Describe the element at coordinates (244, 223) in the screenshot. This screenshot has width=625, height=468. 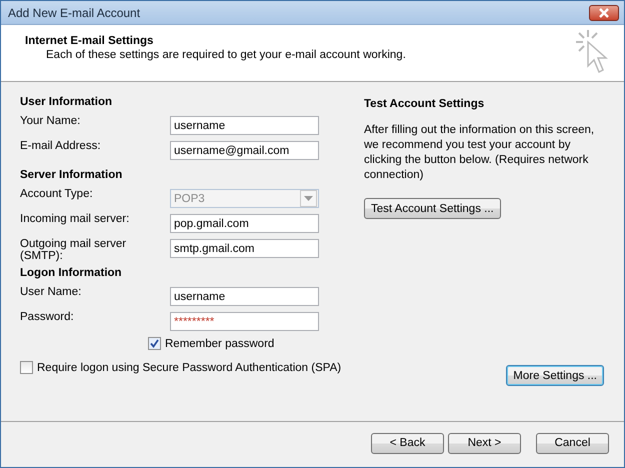
I see `input-field: pop.gmail.com` at that location.